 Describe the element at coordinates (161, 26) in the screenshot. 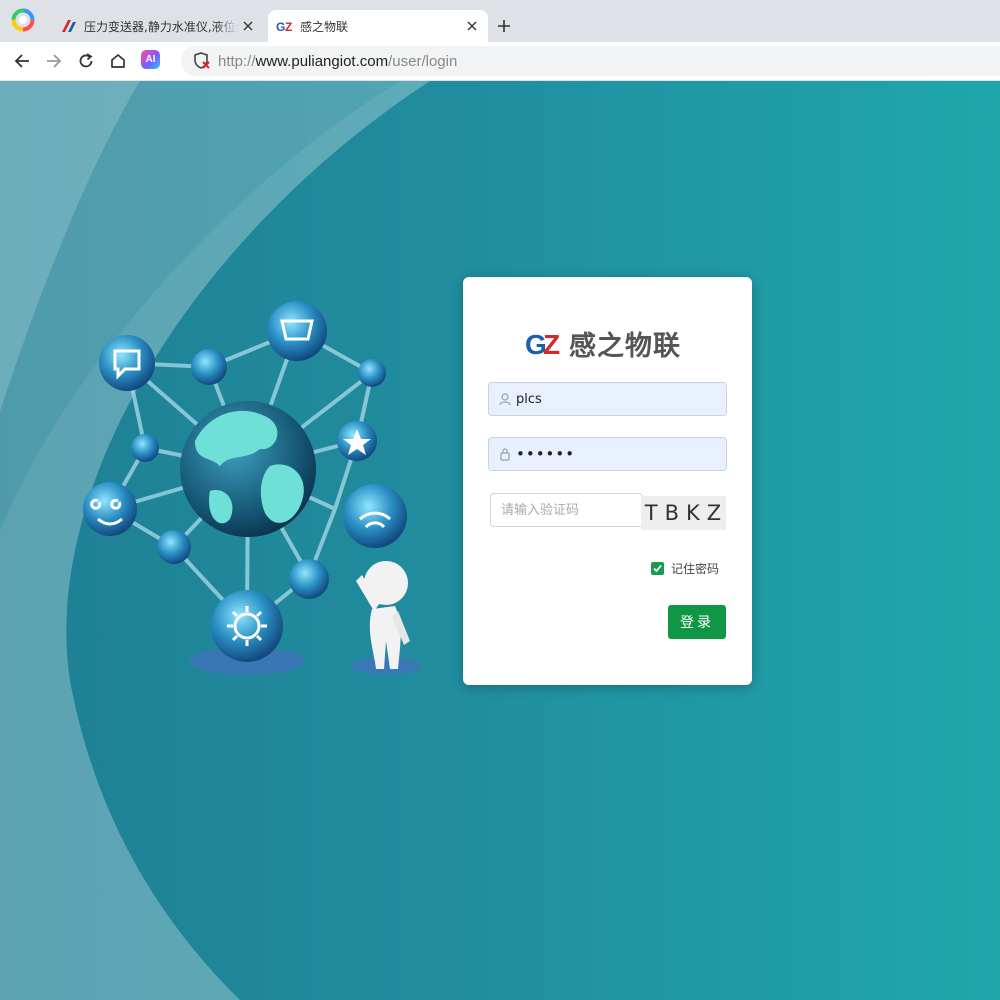

I see `tab-title: 压力变送器,静力水准仪,液位传感器` at that location.